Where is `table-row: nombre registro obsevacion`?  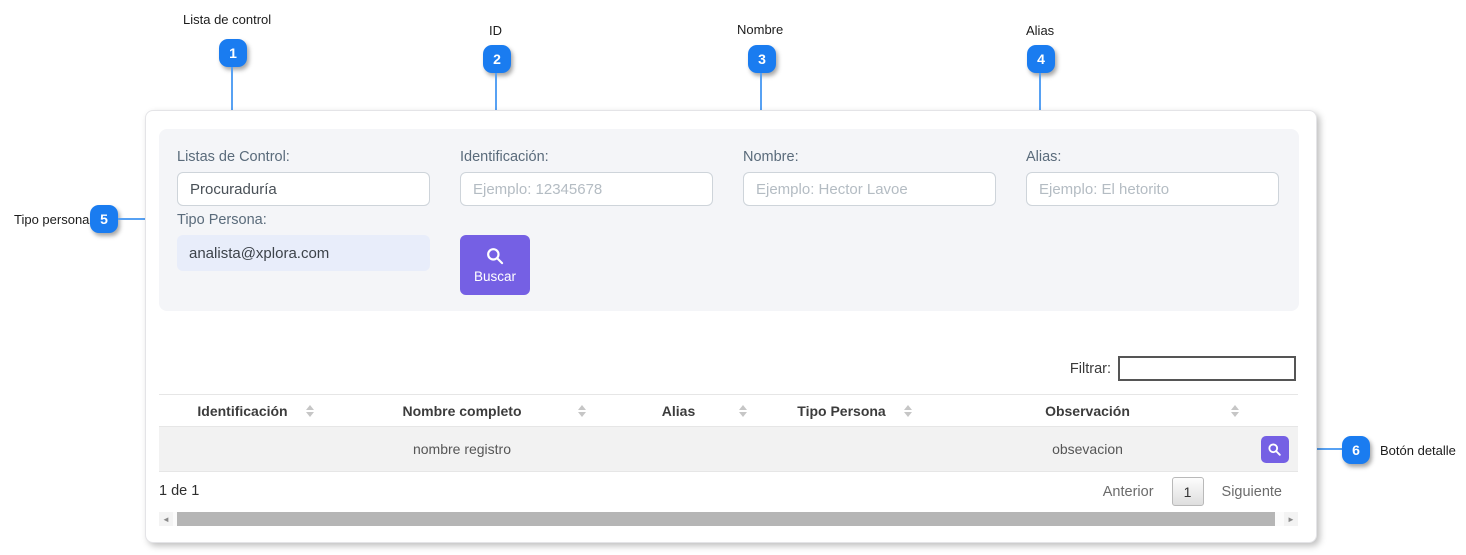 table-row: nombre registro obsevacion is located at coordinates (728, 449).